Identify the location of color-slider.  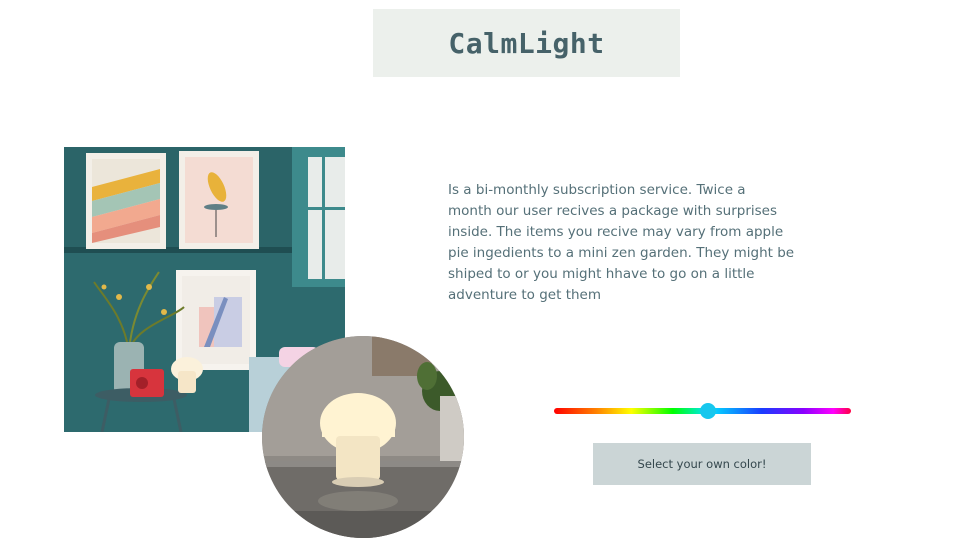
(702, 411).